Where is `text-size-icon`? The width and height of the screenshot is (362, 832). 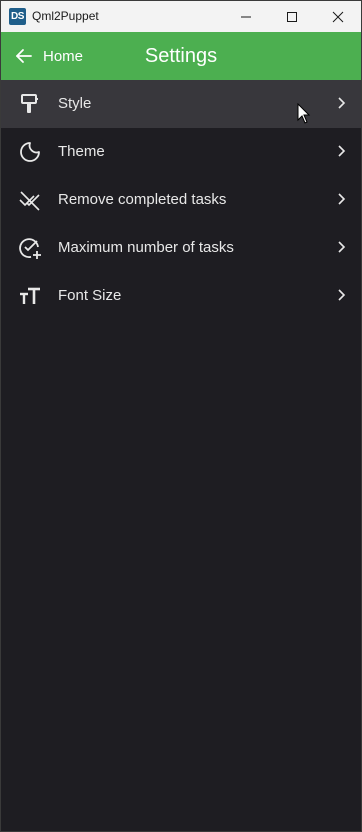 text-size-icon is located at coordinates (30, 295).